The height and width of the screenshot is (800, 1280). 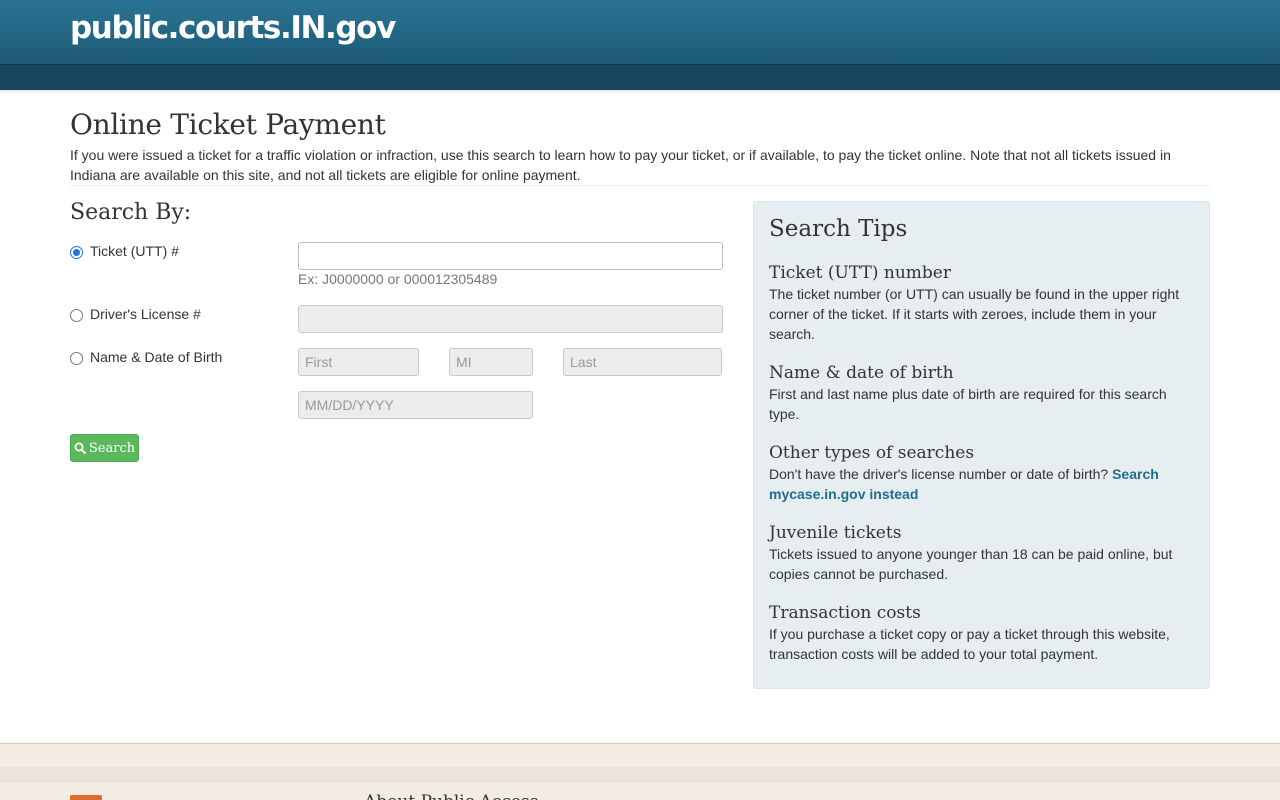 I want to click on footer-band, so click(x=640, y=775).